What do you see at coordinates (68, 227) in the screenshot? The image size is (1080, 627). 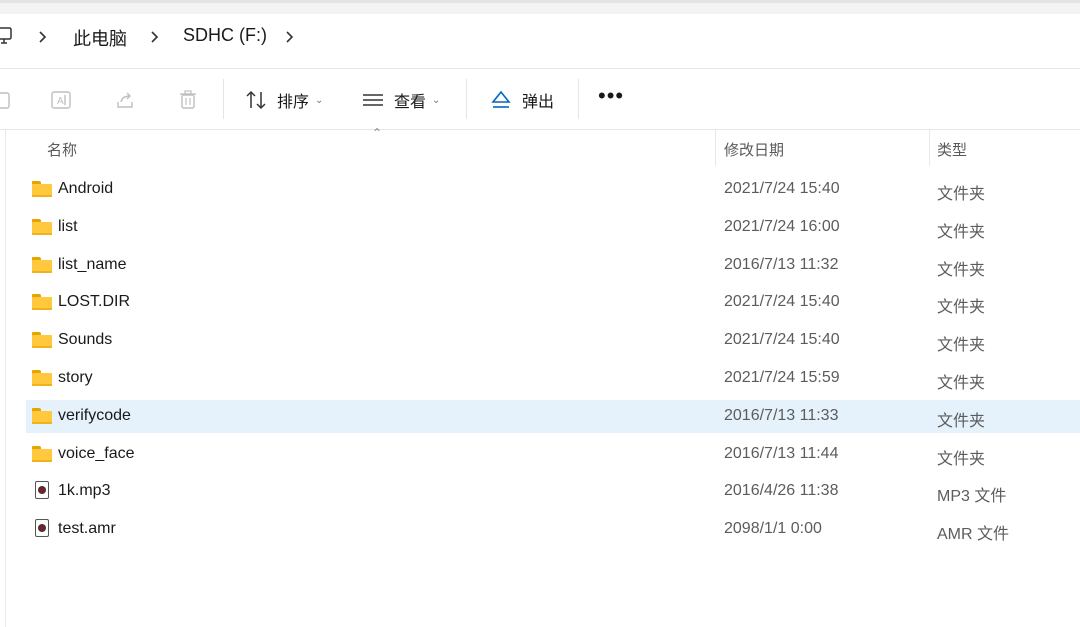 I see `file-name: list` at bounding box center [68, 227].